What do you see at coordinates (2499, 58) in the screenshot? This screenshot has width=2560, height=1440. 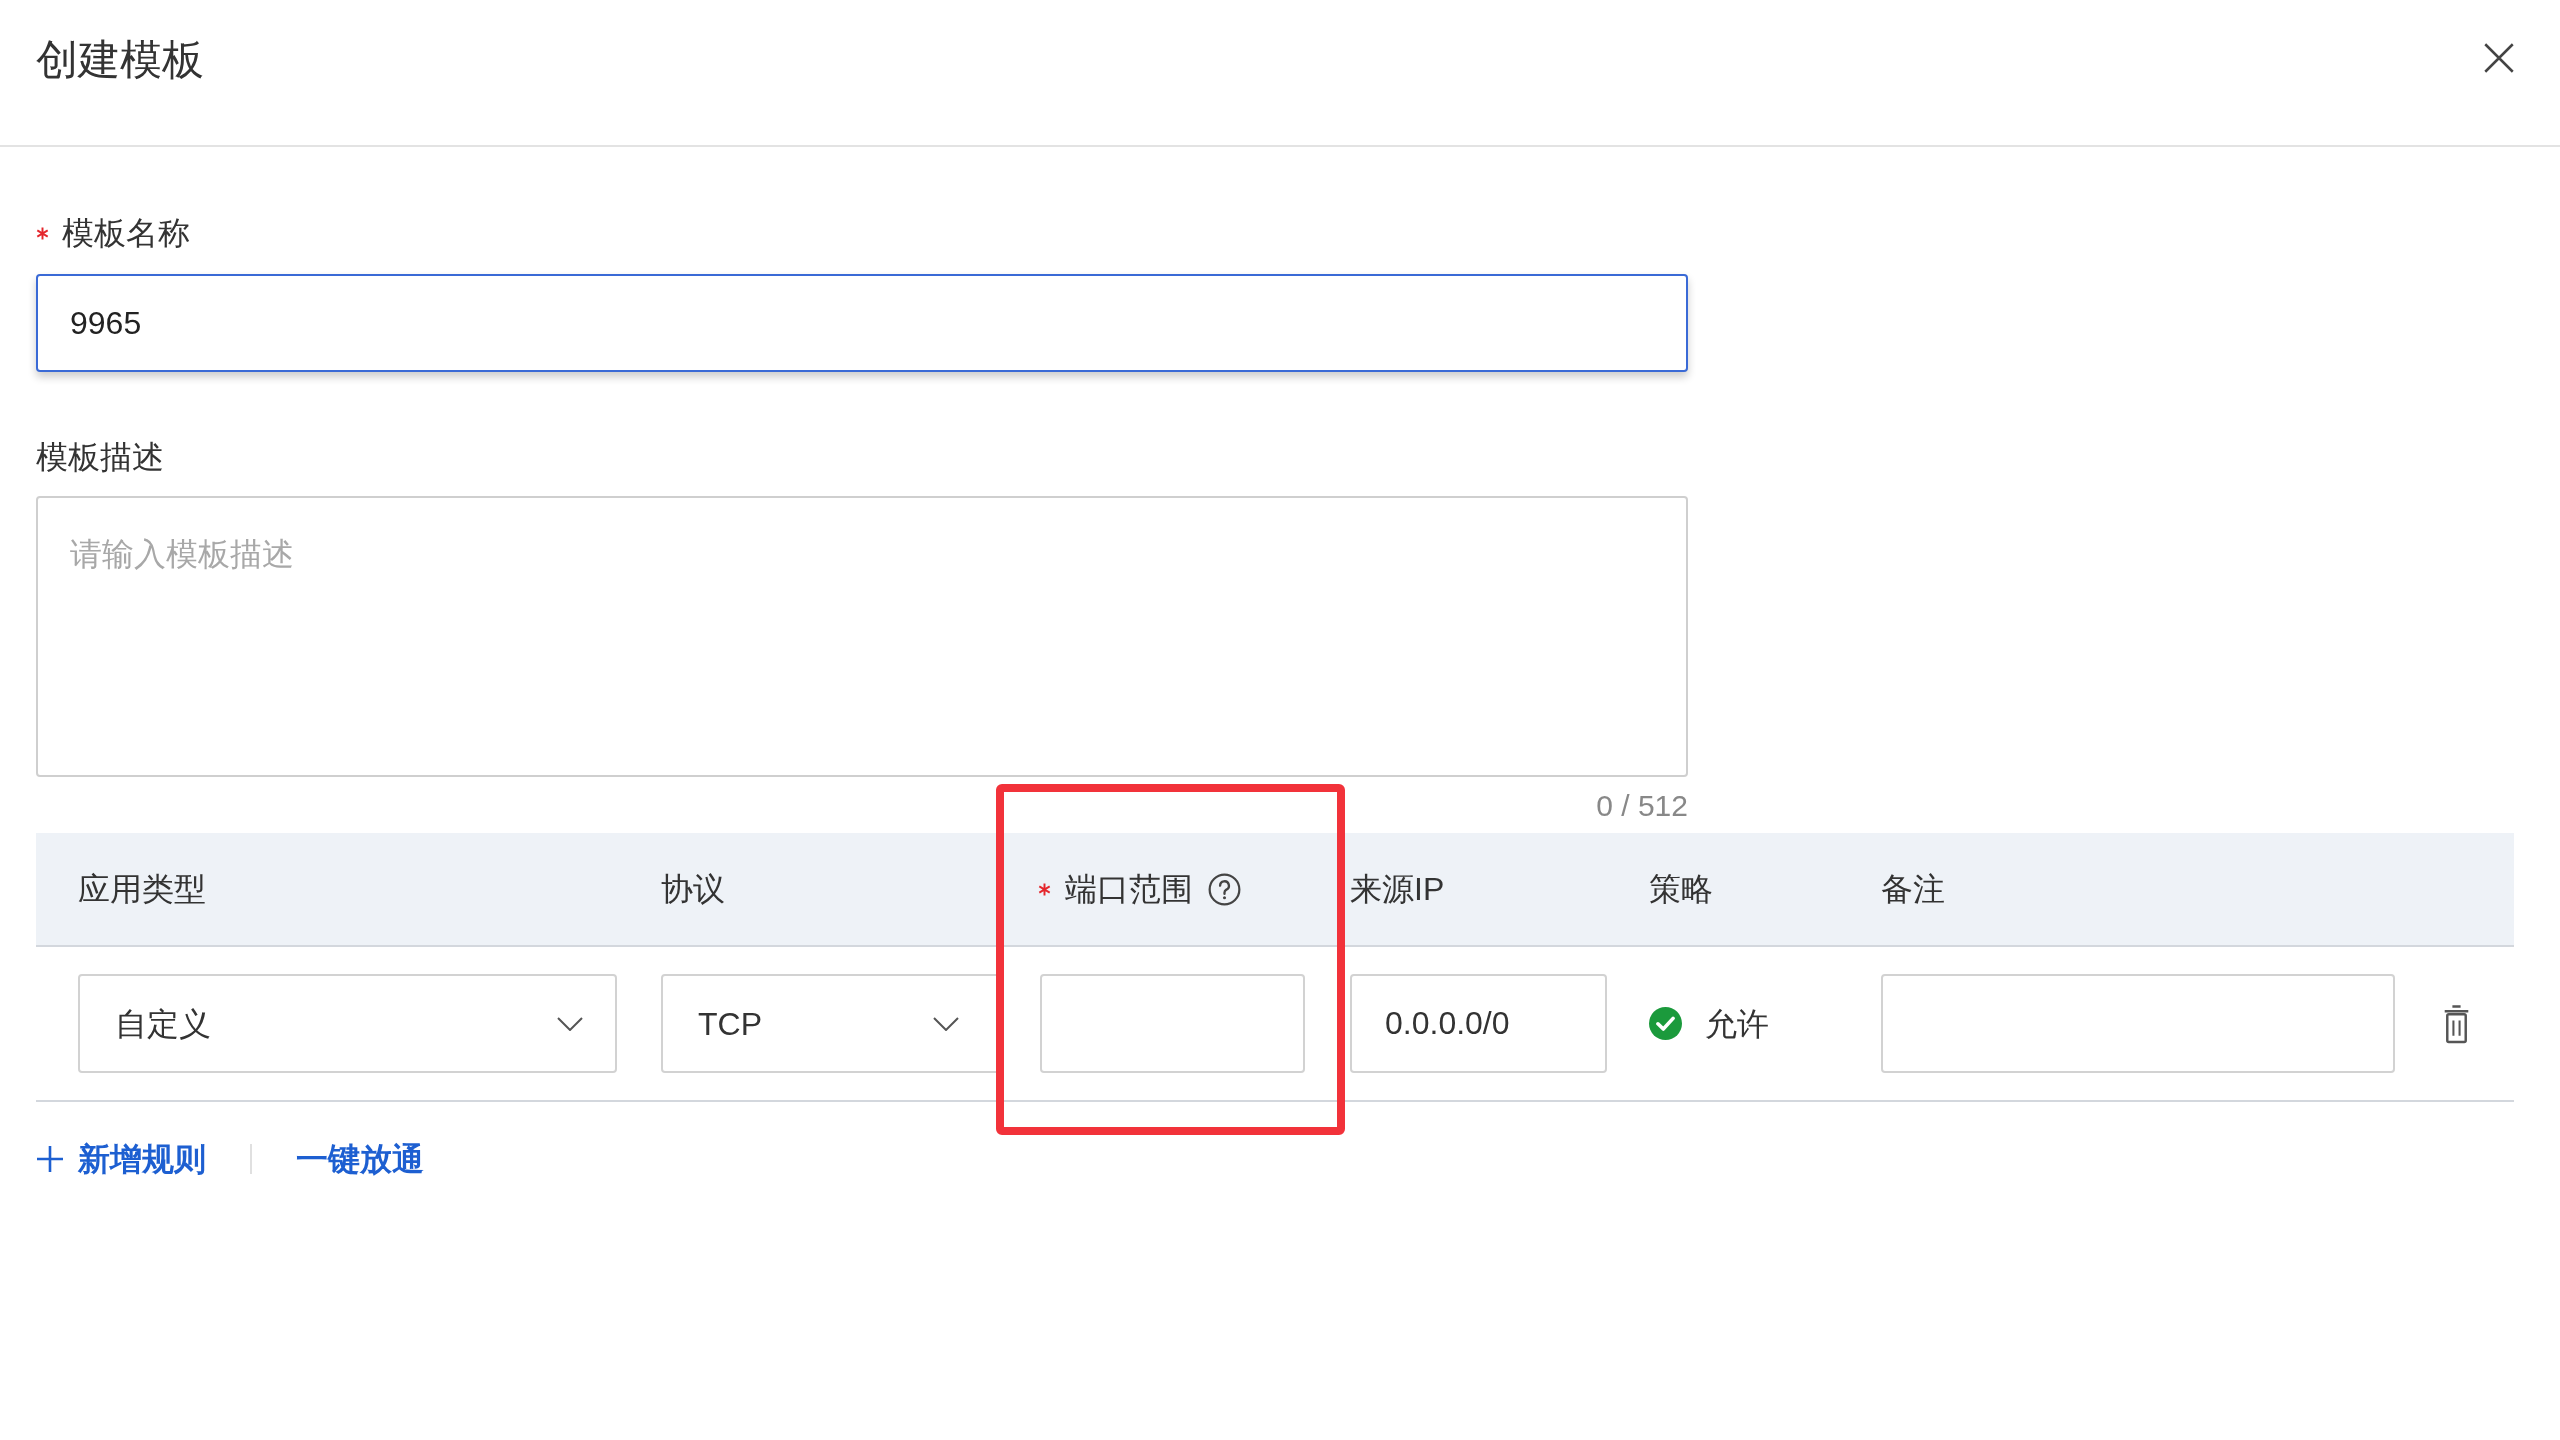 I see `close-icon` at bounding box center [2499, 58].